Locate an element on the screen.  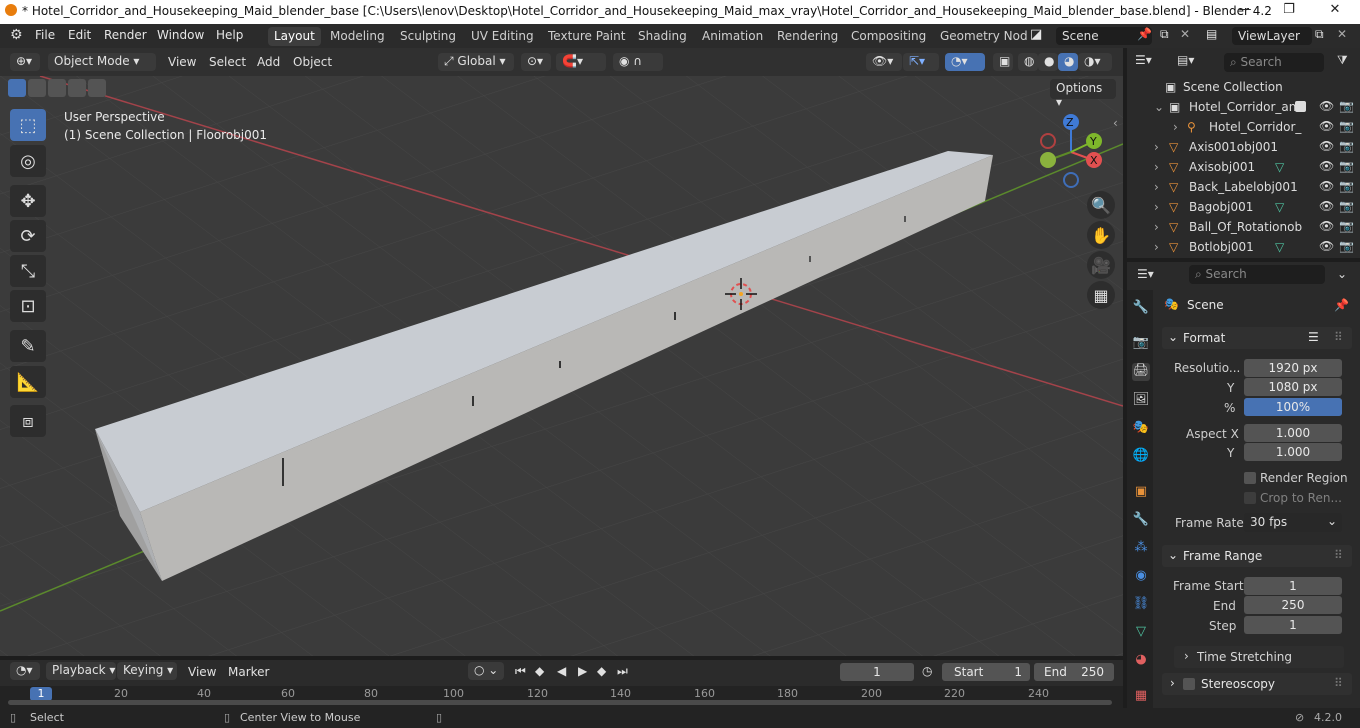
shading-wireframe-icon: ◍ is located at coordinates (1028, 62).